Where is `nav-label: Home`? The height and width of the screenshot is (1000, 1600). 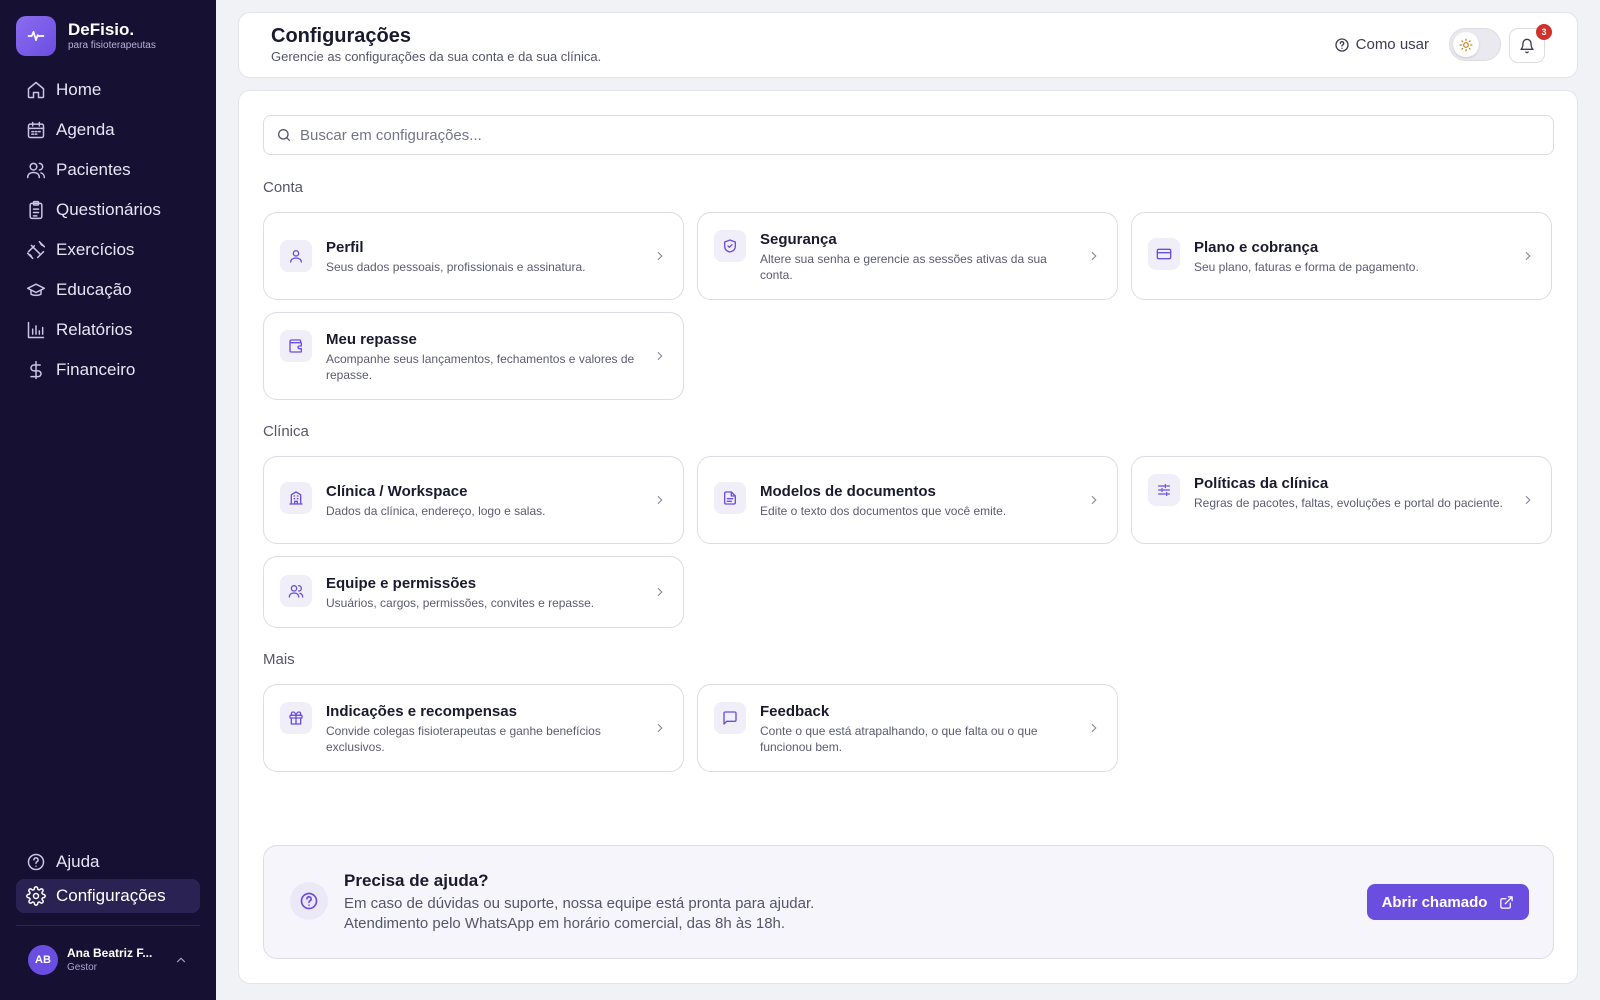 nav-label: Home is located at coordinates (79, 89).